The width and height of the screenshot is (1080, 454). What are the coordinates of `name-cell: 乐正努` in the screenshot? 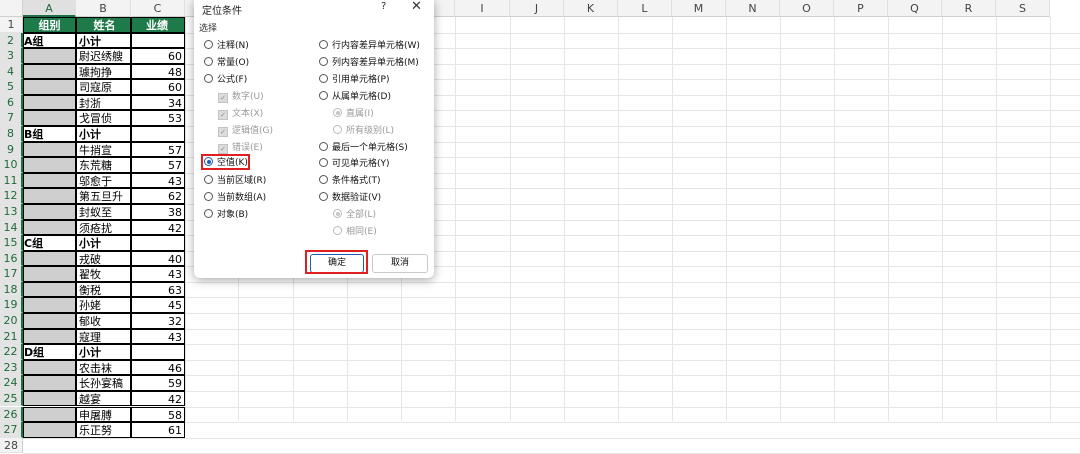 It's located at (103, 430).